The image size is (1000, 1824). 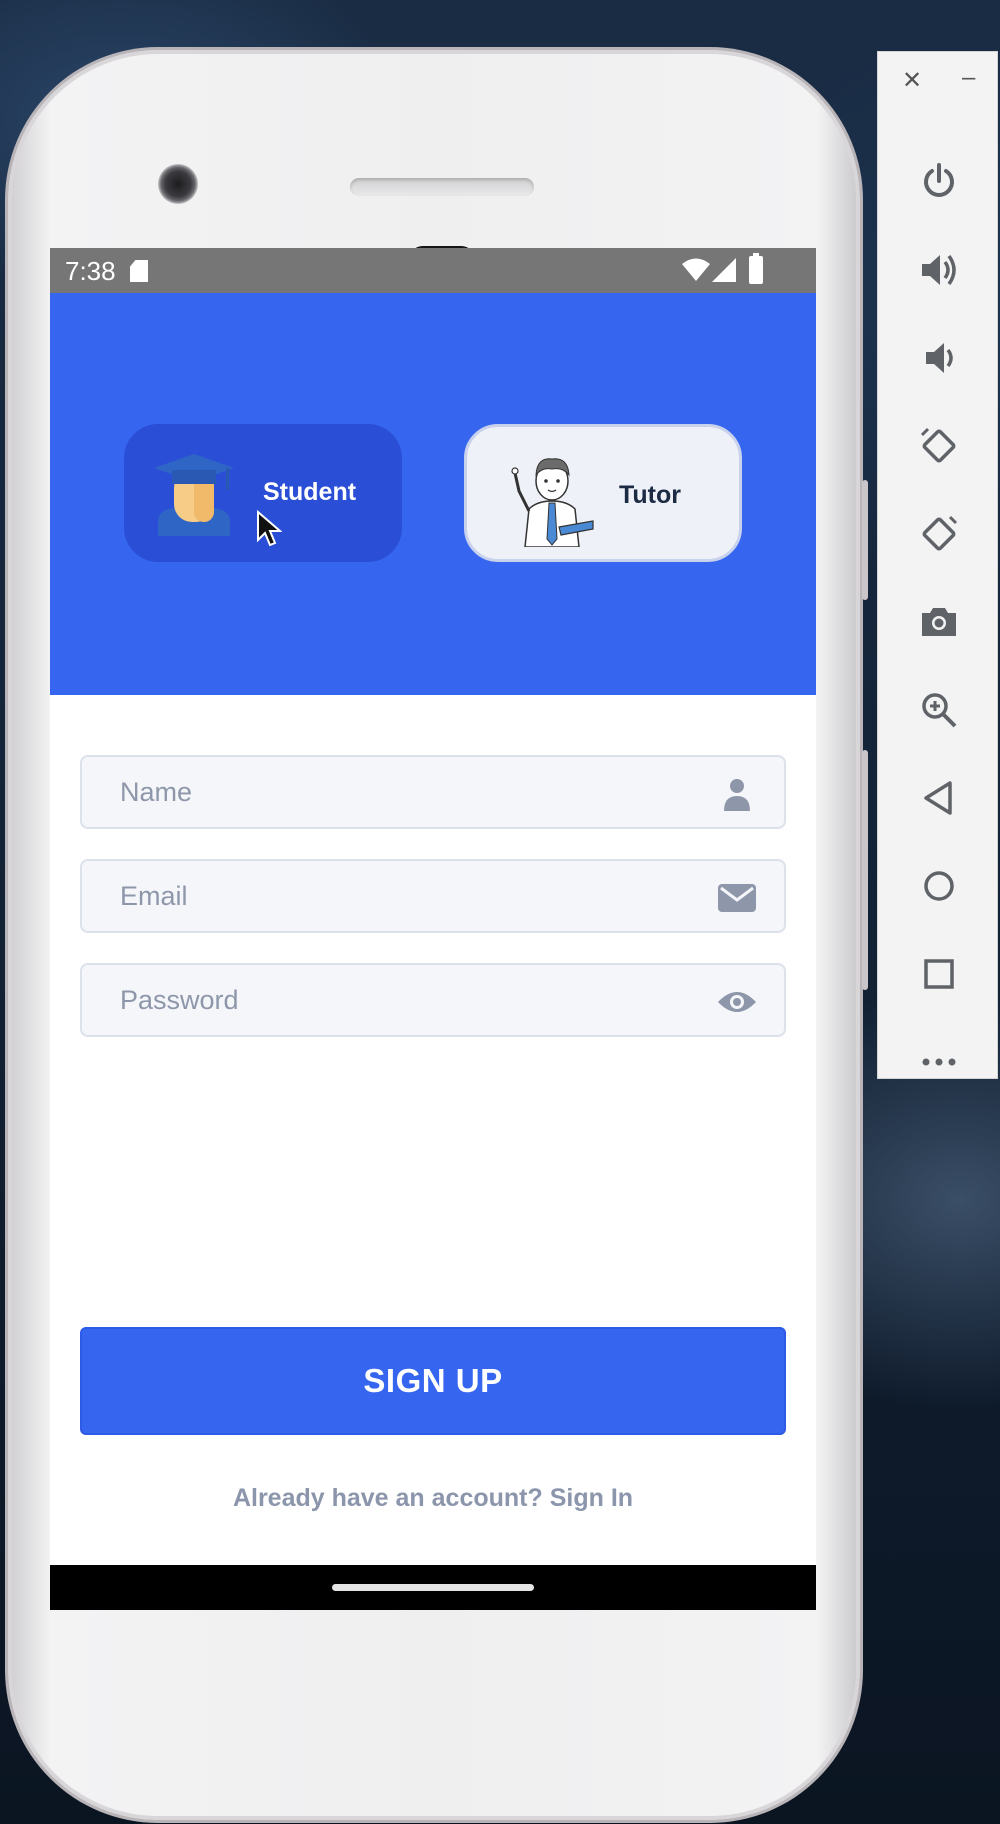 I want to click on battery-icon, so click(x=756, y=268).